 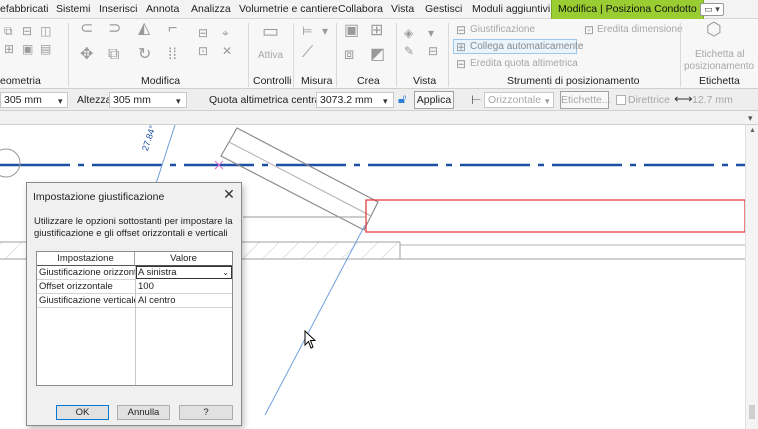 I want to click on cut-icon: ⧉, so click(x=8, y=31).